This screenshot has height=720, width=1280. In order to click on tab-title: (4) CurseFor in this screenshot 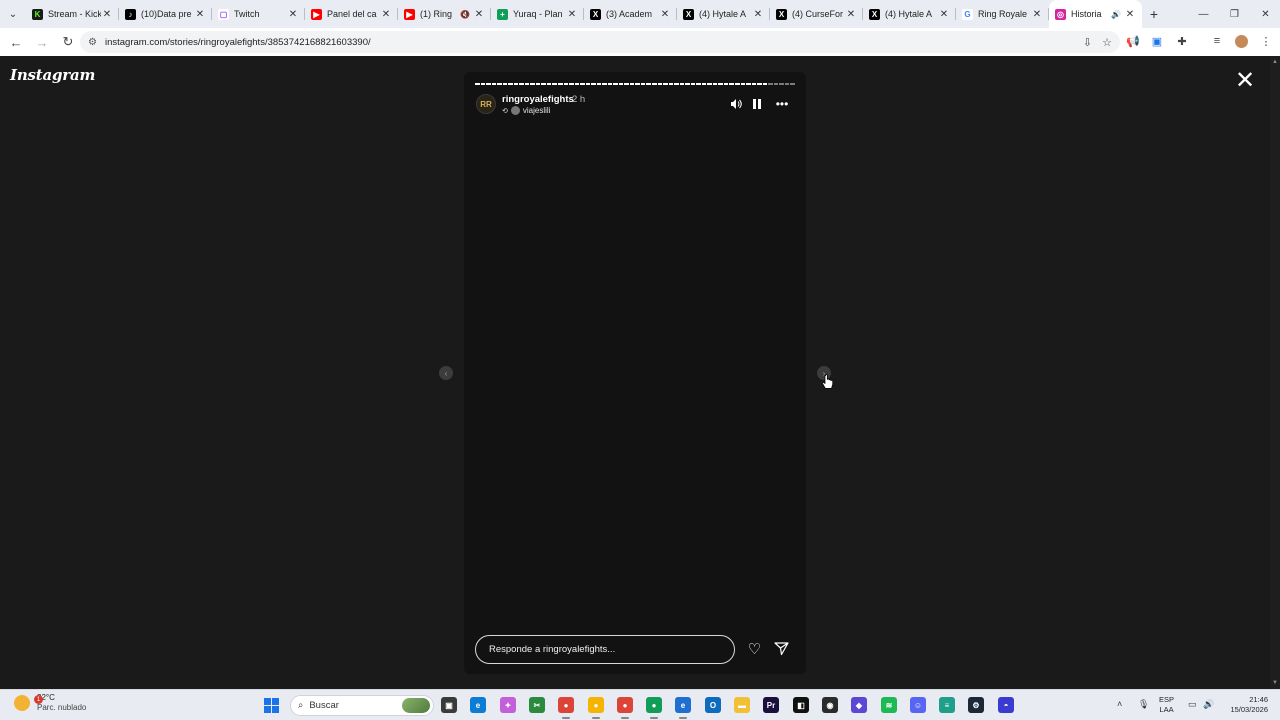, I will do `click(818, 14)`.